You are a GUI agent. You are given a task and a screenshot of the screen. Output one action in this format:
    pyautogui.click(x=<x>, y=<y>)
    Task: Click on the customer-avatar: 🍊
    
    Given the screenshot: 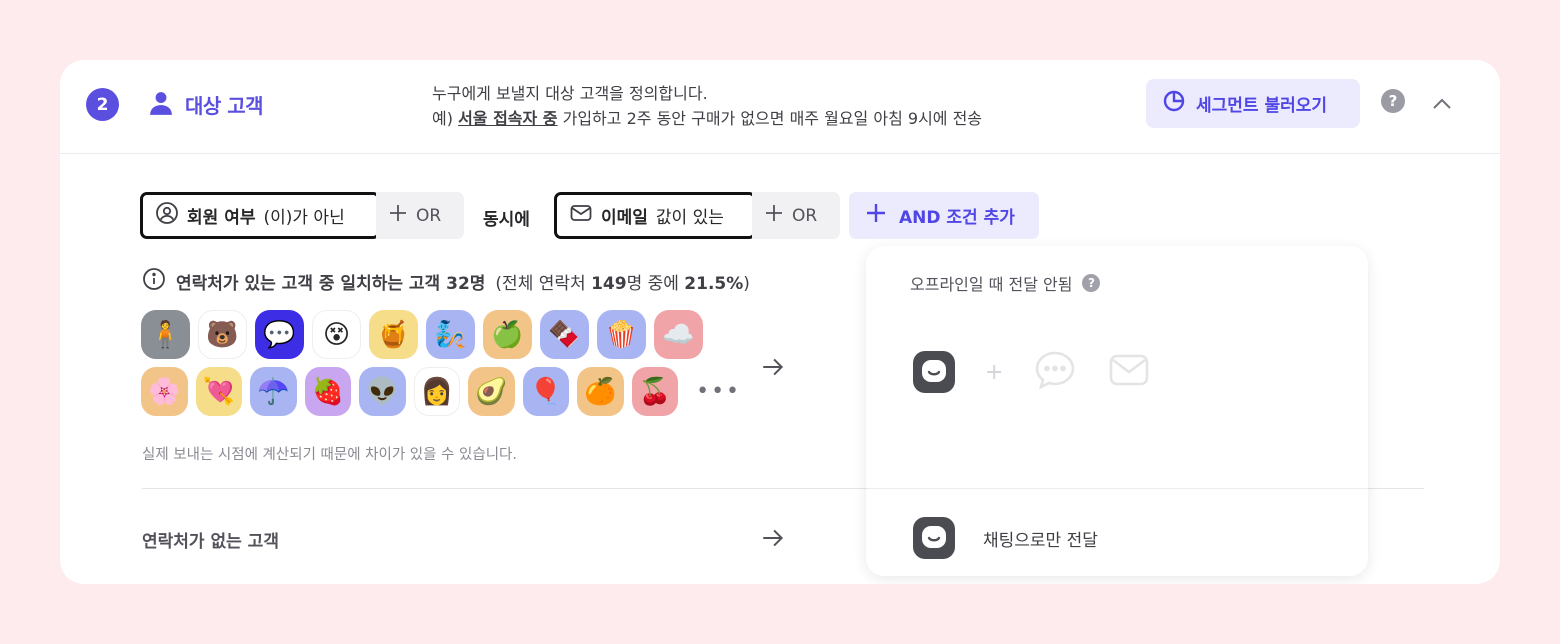 What is the action you would take?
    pyautogui.click(x=600, y=391)
    